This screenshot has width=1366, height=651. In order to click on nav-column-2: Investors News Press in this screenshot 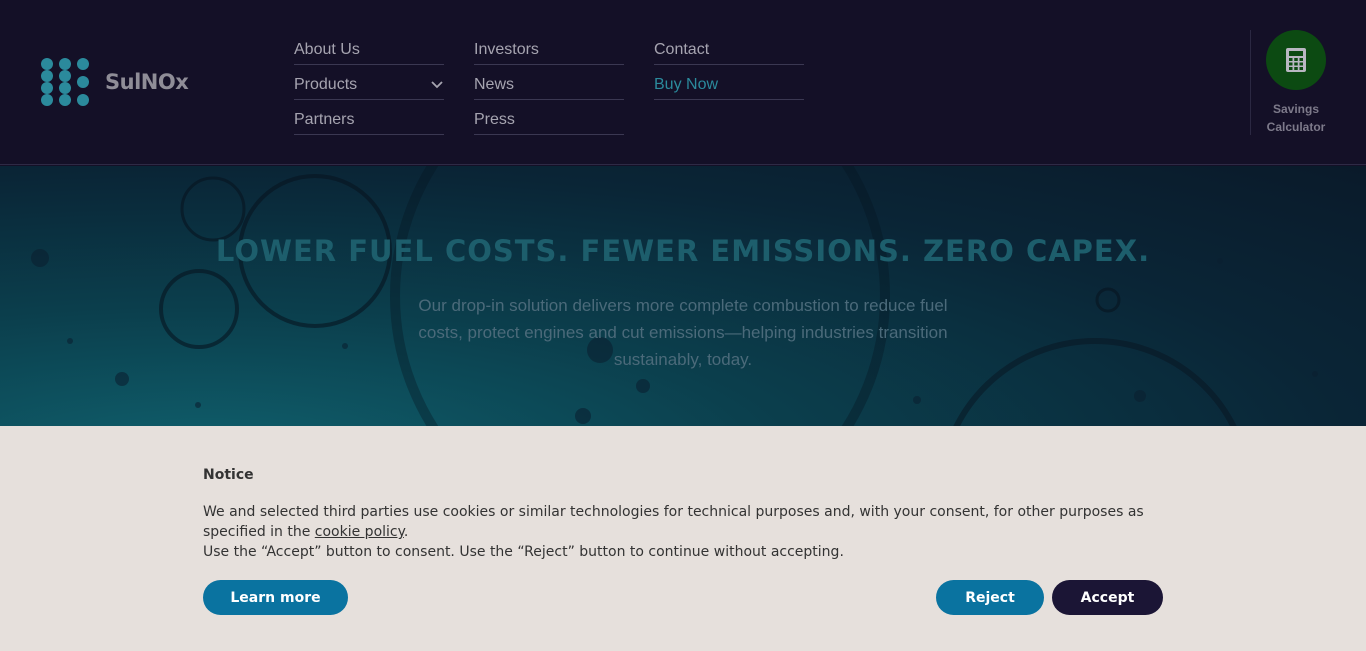, I will do `click(549, 82)`.